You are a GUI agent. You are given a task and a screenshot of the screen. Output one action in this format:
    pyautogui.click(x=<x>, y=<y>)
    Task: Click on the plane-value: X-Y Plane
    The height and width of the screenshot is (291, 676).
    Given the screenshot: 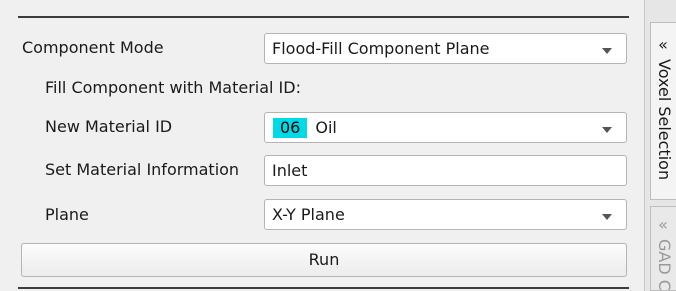 What is the action you would take?
    pyautogui.click(x=308, y=214)
    